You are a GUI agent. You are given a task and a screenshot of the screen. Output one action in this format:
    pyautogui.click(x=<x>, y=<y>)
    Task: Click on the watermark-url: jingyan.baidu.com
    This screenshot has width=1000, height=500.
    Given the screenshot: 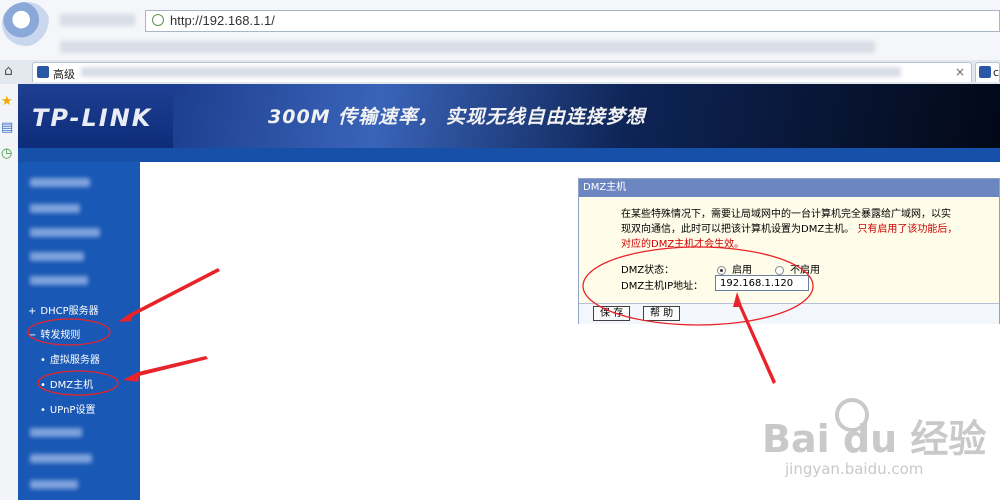 What is the action you would take?
    pyautogui.click(x=854, y=469)
    